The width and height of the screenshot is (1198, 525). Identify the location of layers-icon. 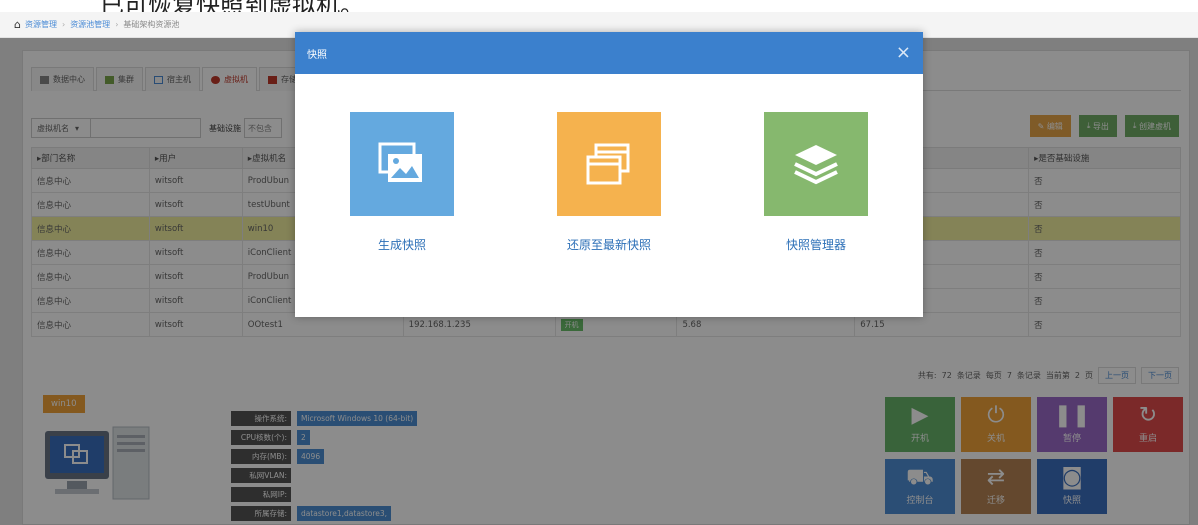
(816, 165).